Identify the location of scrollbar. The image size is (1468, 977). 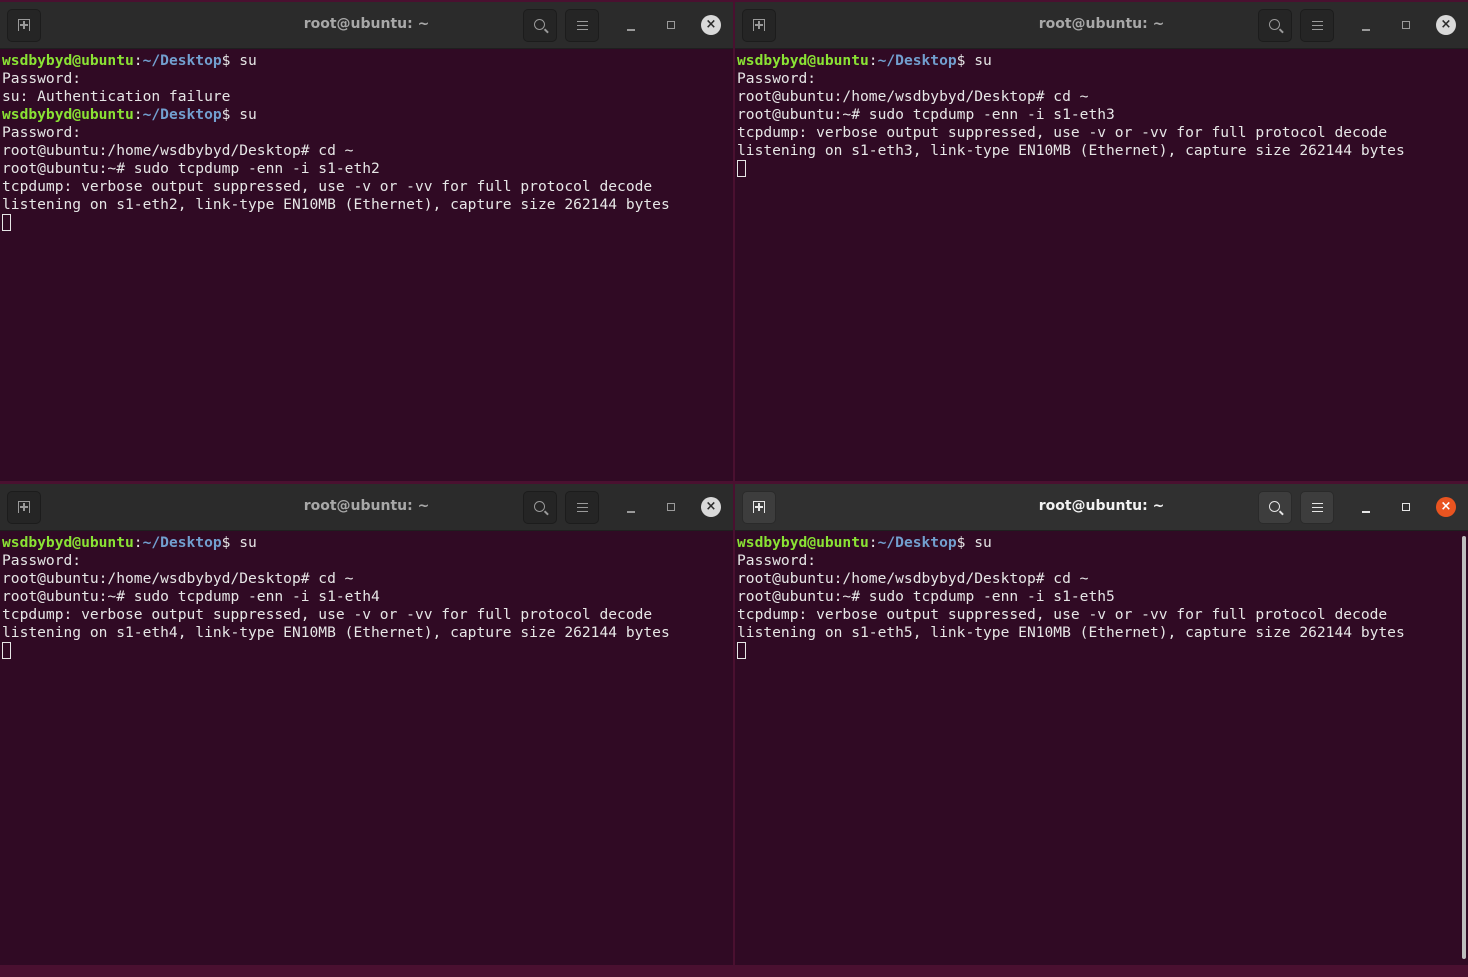
(1464, 747).